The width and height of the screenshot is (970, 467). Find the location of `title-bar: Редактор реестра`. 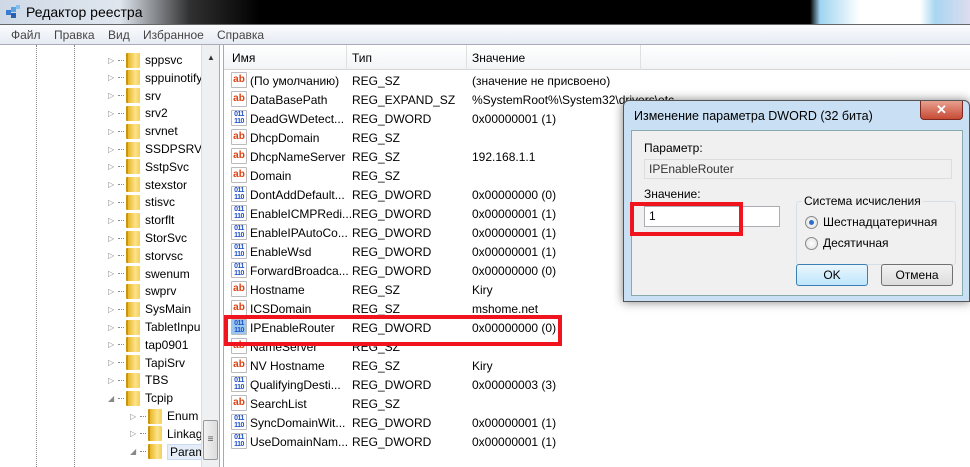

title-bar: Редактор реестра is located at coordinates (485, 12).